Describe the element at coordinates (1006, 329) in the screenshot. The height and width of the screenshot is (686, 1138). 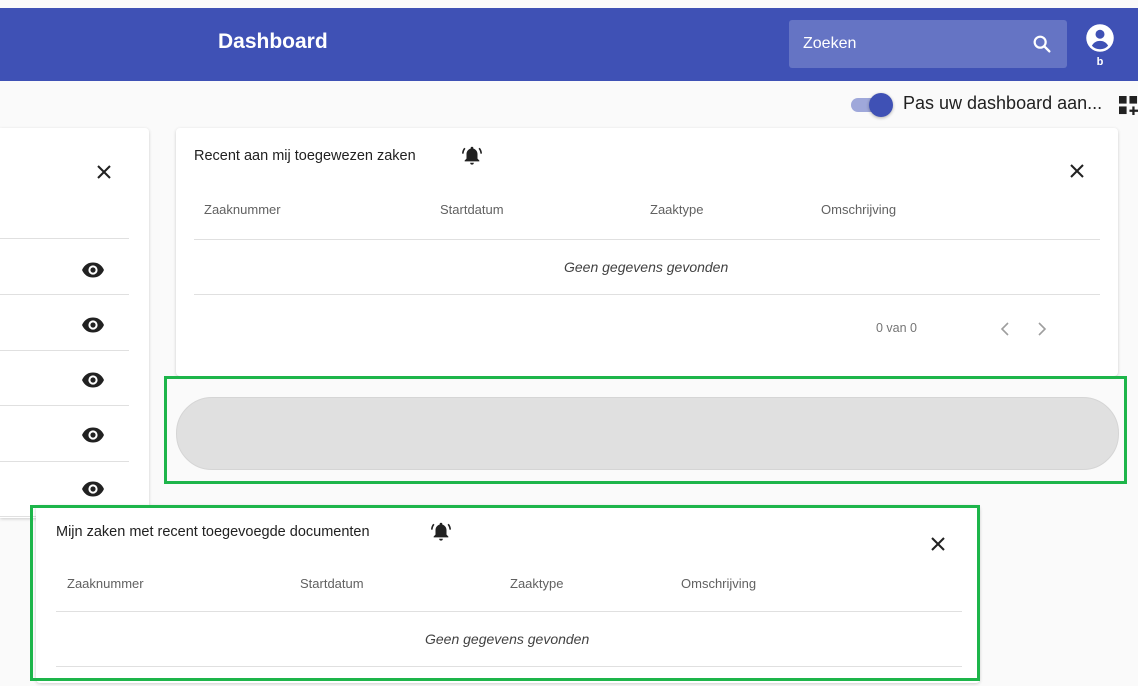
I see `chevron-left-icon` at that location.